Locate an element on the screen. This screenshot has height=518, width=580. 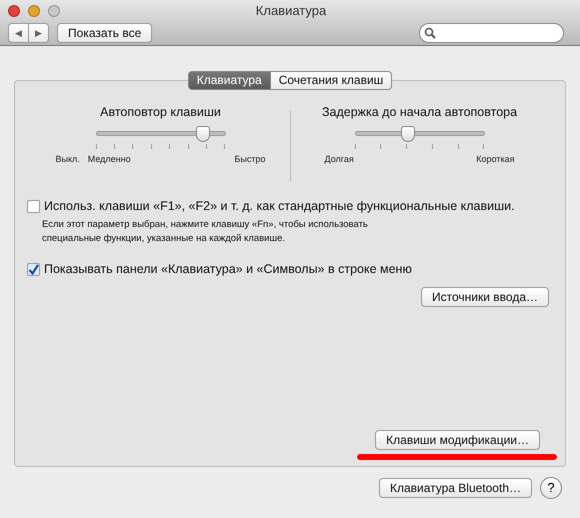
search-field is located at coordinates (491, 33).